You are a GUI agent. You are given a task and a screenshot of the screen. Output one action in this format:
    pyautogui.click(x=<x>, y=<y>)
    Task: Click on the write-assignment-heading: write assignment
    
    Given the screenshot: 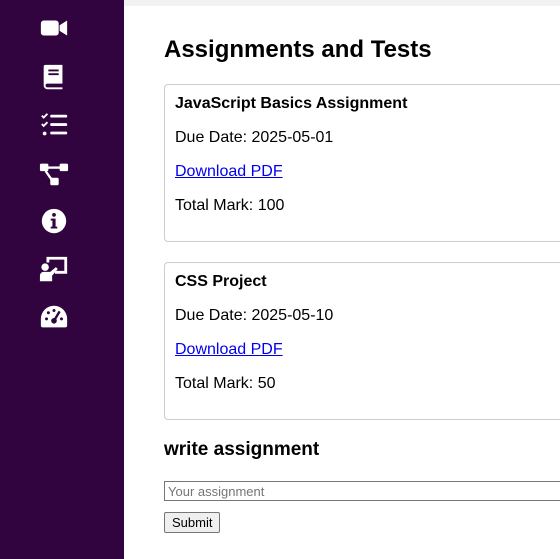 What is the action you would take?
    pyautogui.click(x=242, y=449)
    